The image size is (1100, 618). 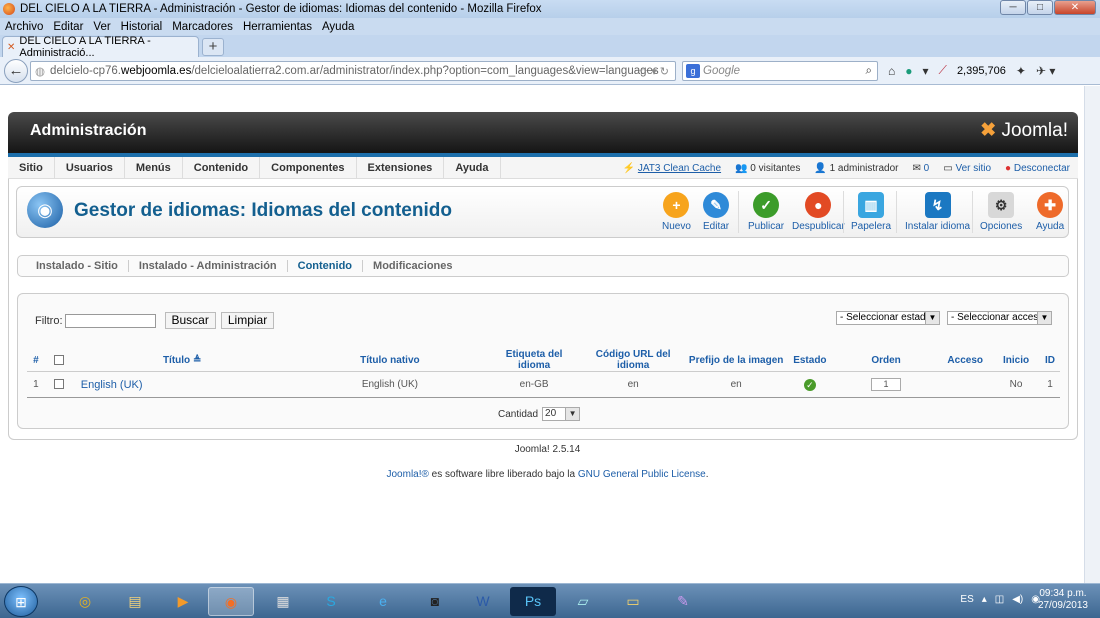 I want to click on messages-count: 0, so click(x=927, y=168).